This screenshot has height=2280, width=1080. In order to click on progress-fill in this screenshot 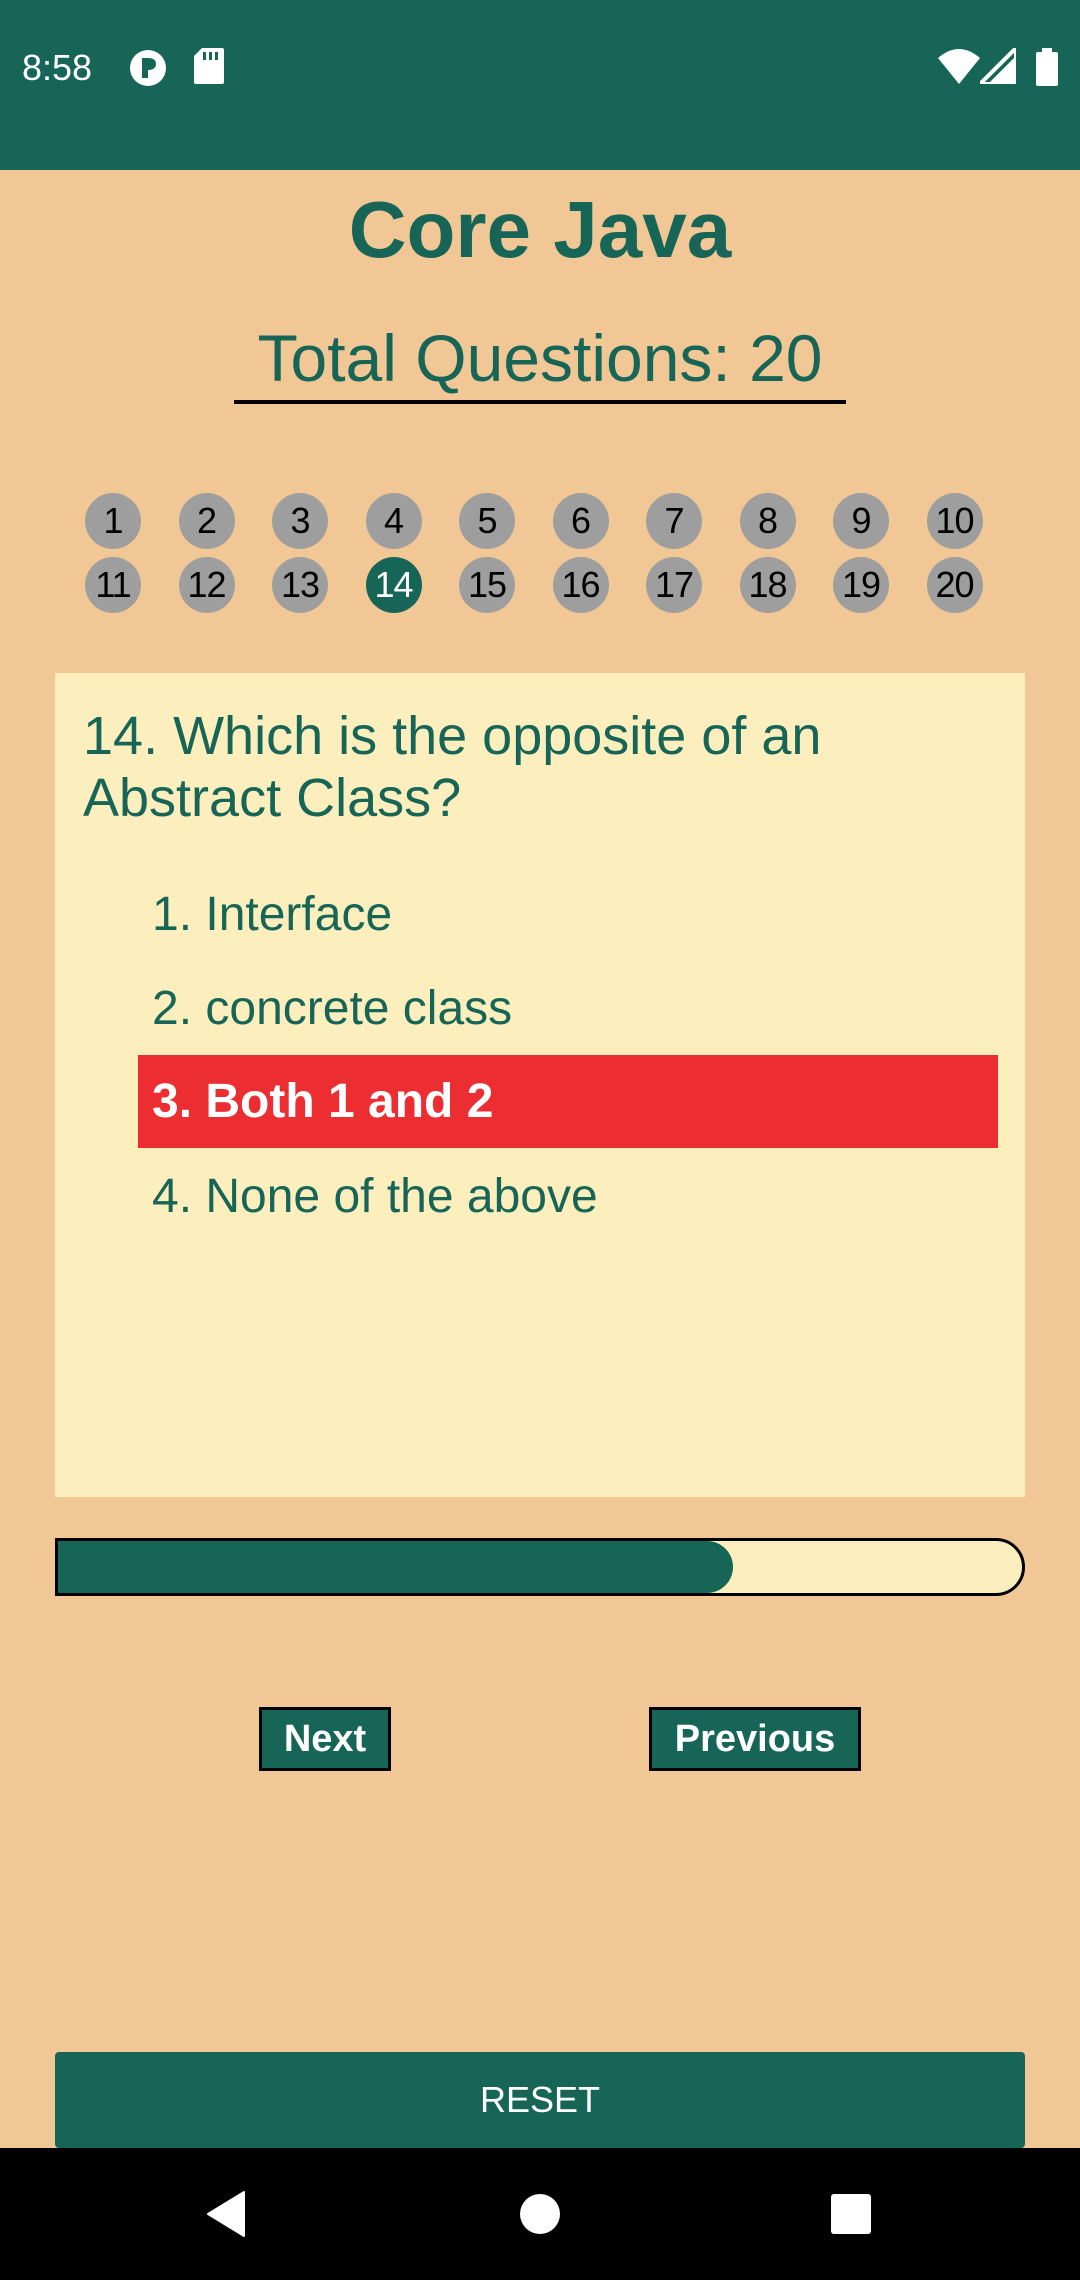, I will do `click(395, 1567)`.